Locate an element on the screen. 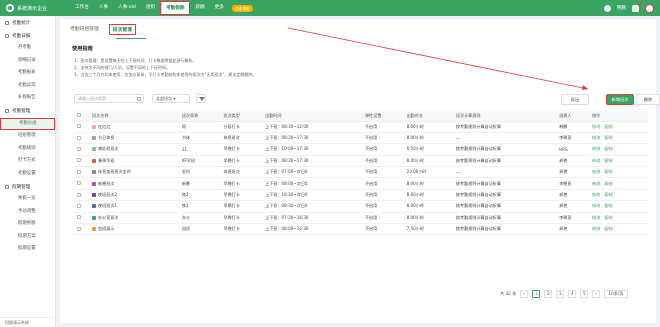 The width and height of the screenshot is (660, 327). page-button: 5 is located at coordinates (584, 294).